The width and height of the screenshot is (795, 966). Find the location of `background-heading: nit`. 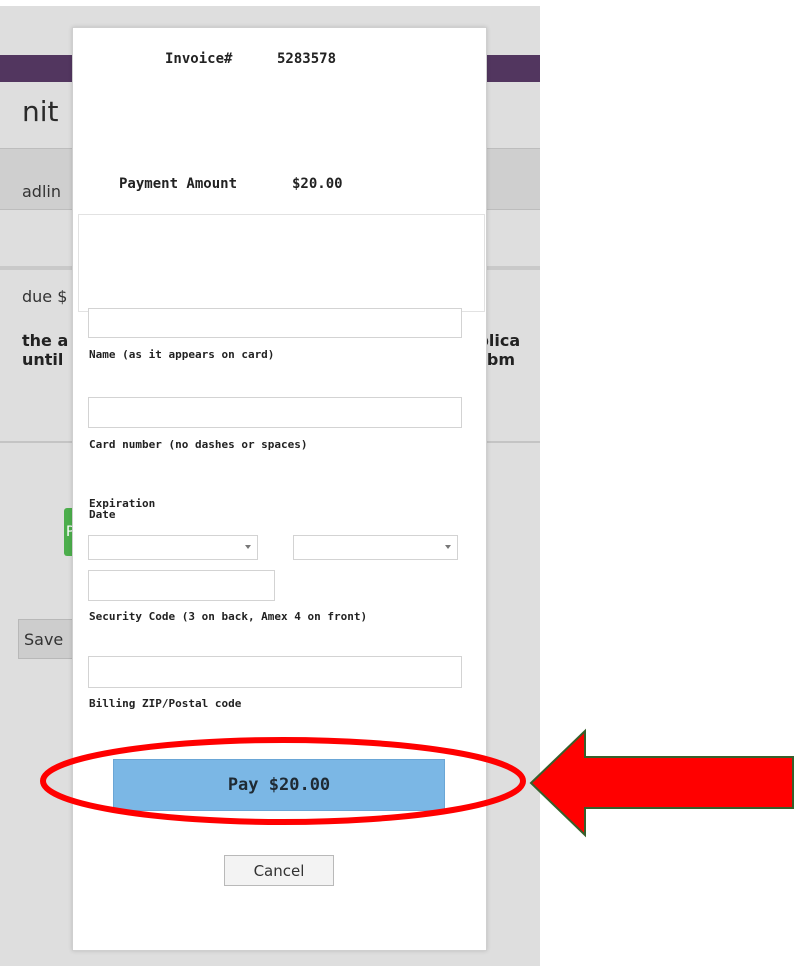

background-heading: nit is located at coordinates (40, 111).